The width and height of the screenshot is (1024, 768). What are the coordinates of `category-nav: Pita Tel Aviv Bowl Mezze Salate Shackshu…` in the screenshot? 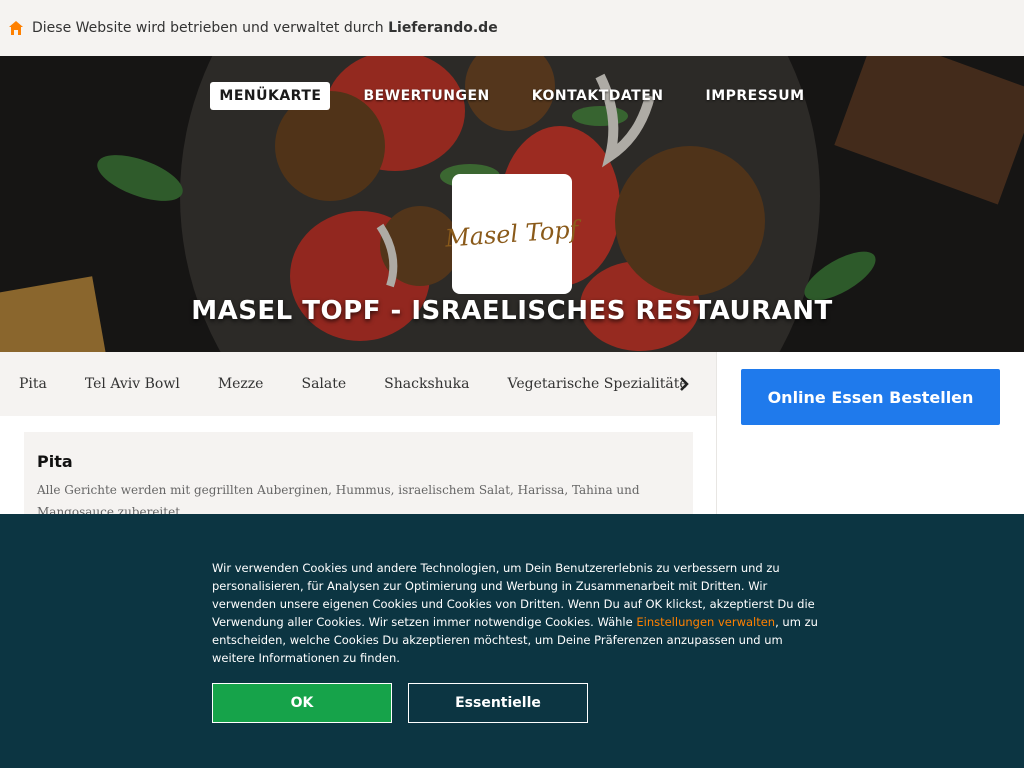 It's located at (358, 384).